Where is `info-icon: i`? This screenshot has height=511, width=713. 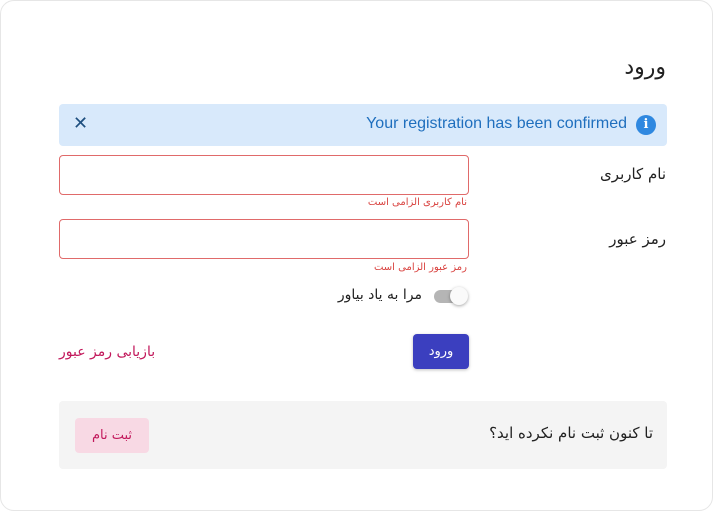
info-icon: i is located at coordinates (646, 125).